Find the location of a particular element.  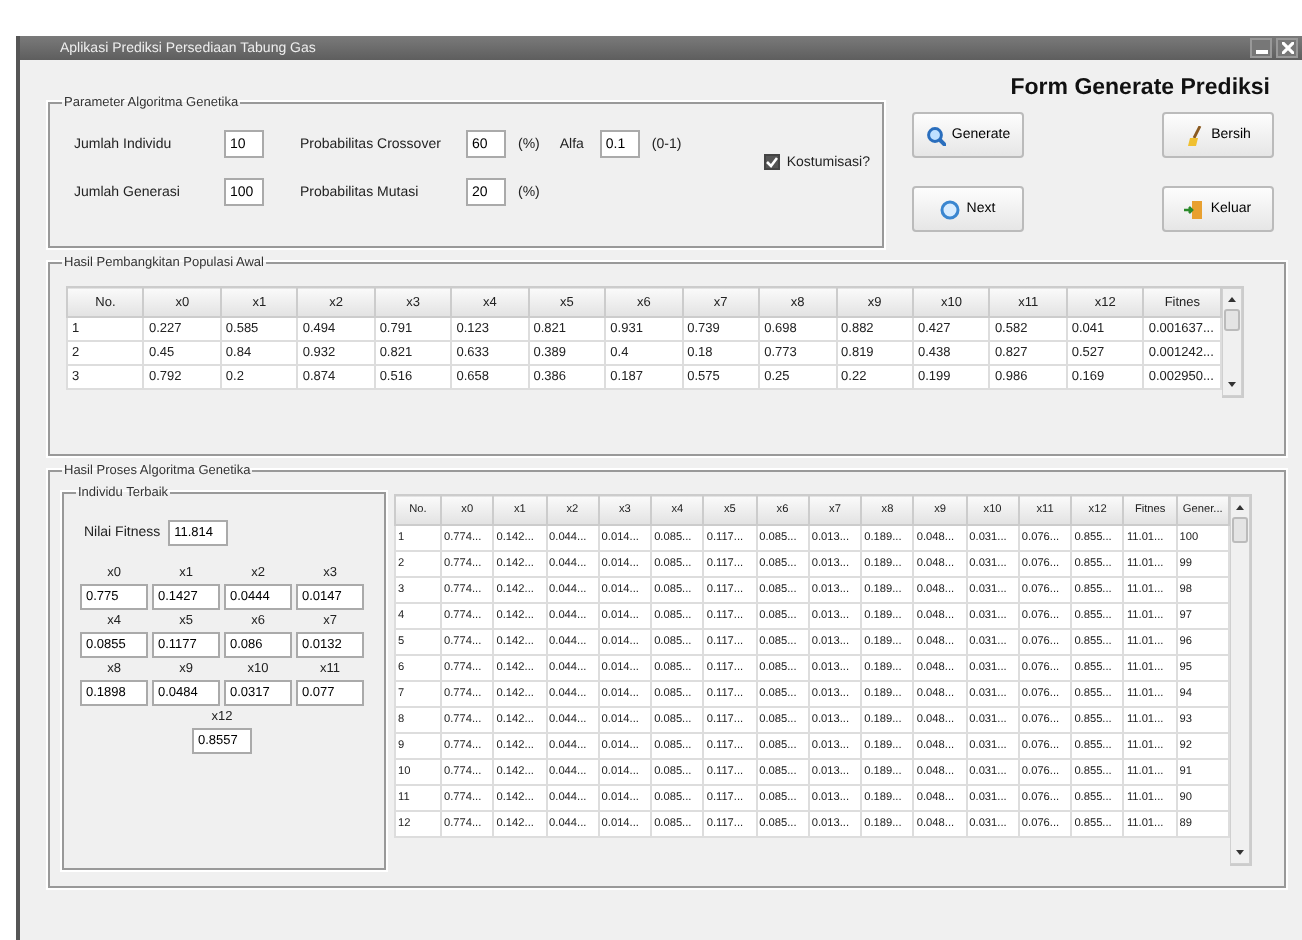

close-button is located at coordinates (1287, 48).